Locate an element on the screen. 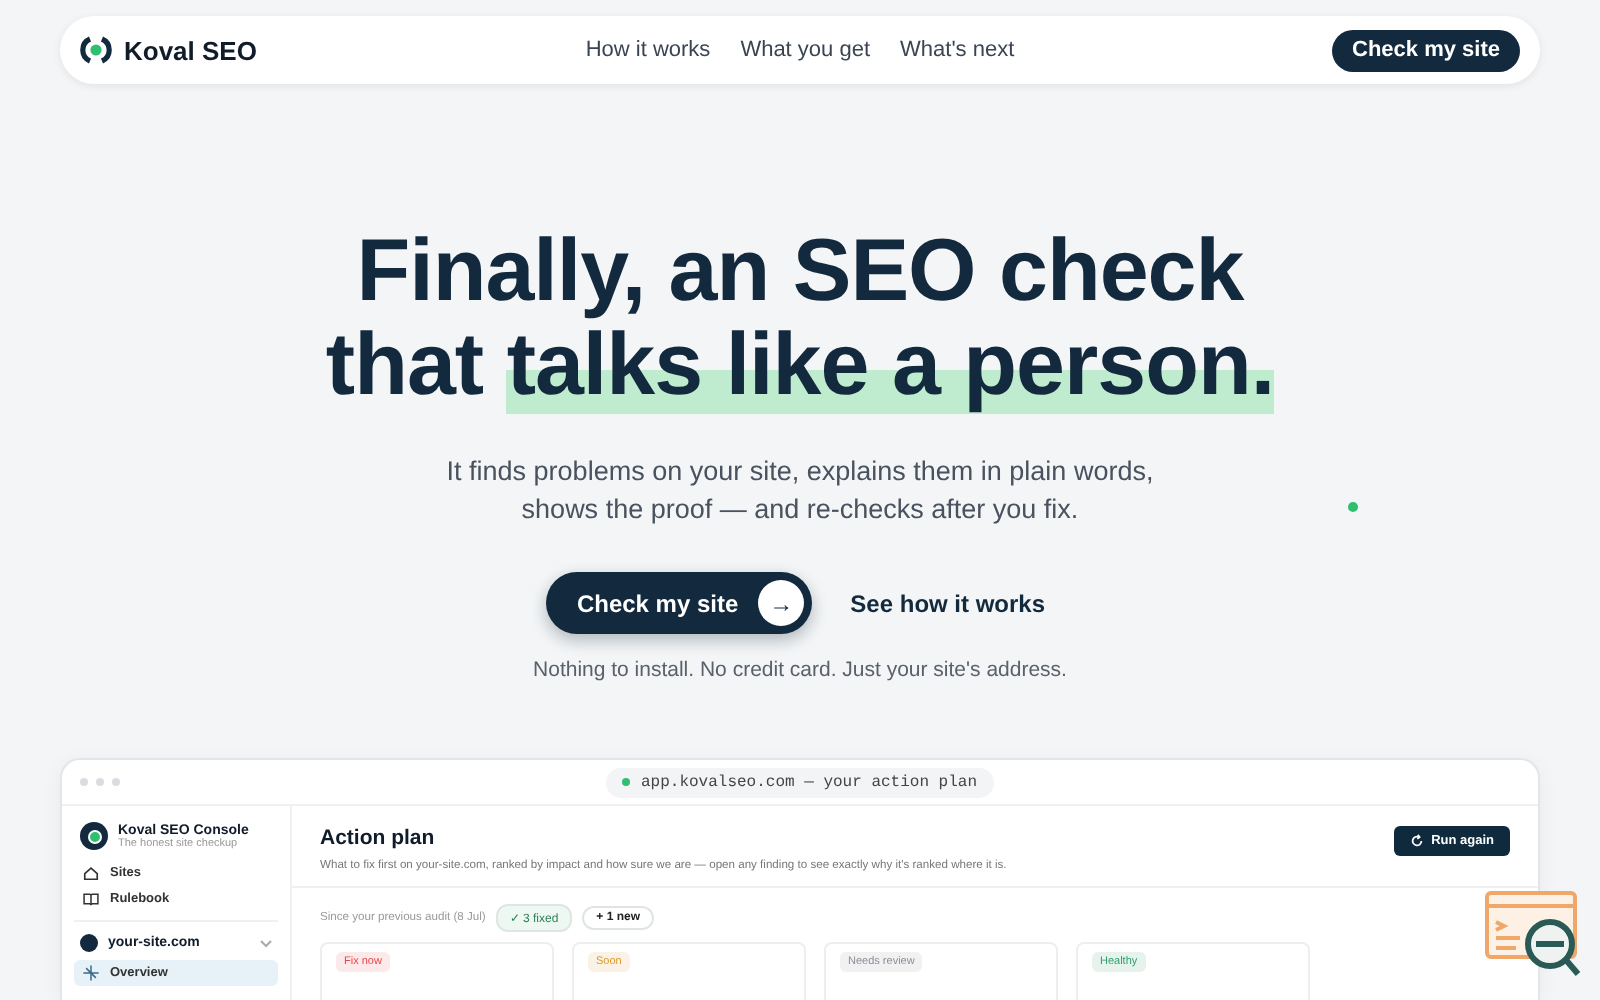 The height and width of the screenshot is (1000, 1600). nav-link: What you get is located at coordinates (805, 50).